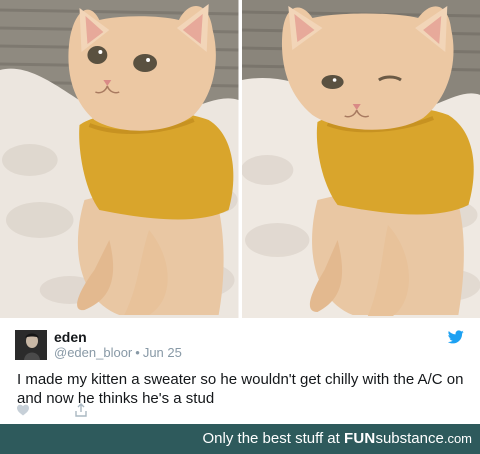 The height and width of the screenshot is (454, 480). What do you see at coordinates (162, 352) in the screenshot?
I see `tweet-date: Jun 25` at bounding box center [162, 352].